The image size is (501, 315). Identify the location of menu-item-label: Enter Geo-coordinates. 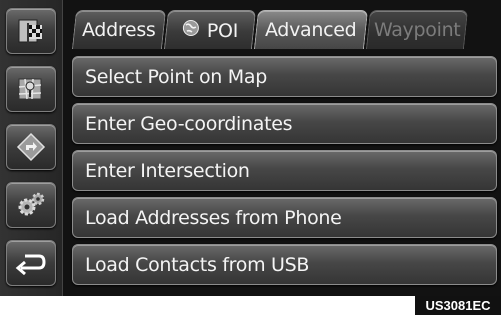
(189, 123).